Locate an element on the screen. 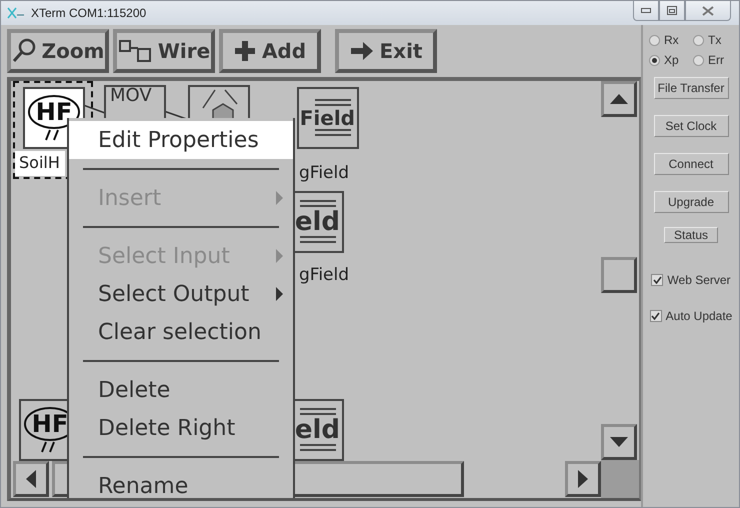 The width and height of the screenshot is (740, 508). scroll-left-button is located at coordinates (31, 479).